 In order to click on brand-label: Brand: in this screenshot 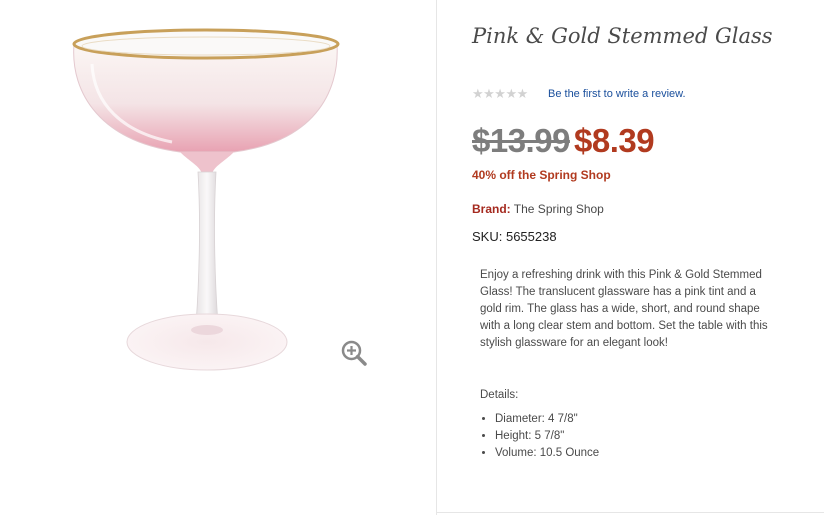, I will do `click(491, 209)`.